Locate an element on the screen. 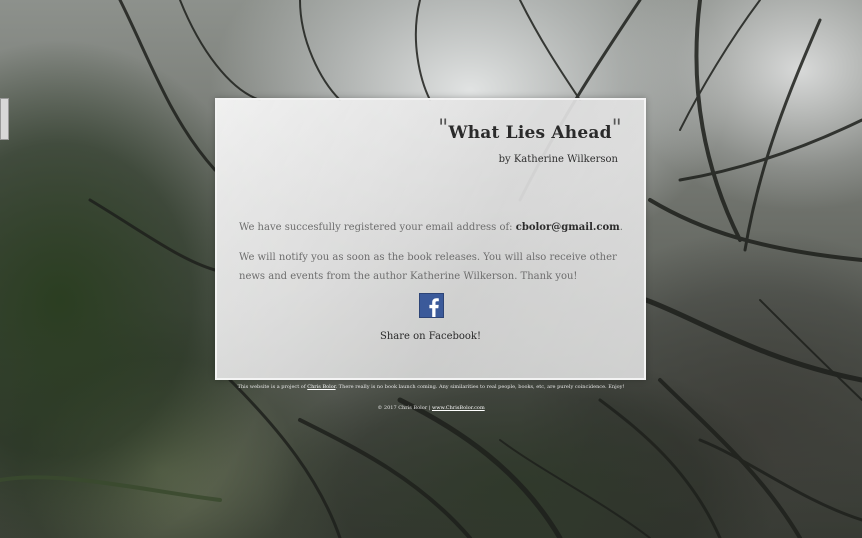 The height and width of the screenshot is (538, 862). book-title: "What Lies Ahead" is located at coordinates (530, 129).